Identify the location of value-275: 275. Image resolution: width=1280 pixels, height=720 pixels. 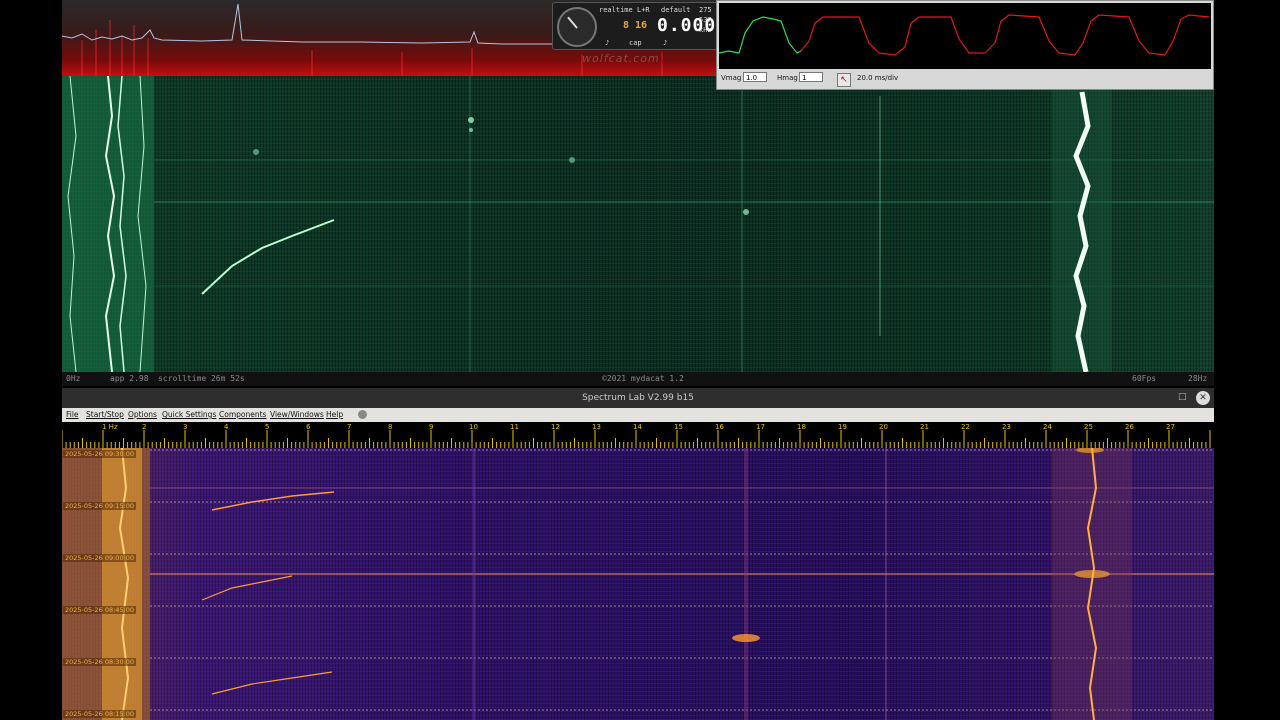
(705, 10).